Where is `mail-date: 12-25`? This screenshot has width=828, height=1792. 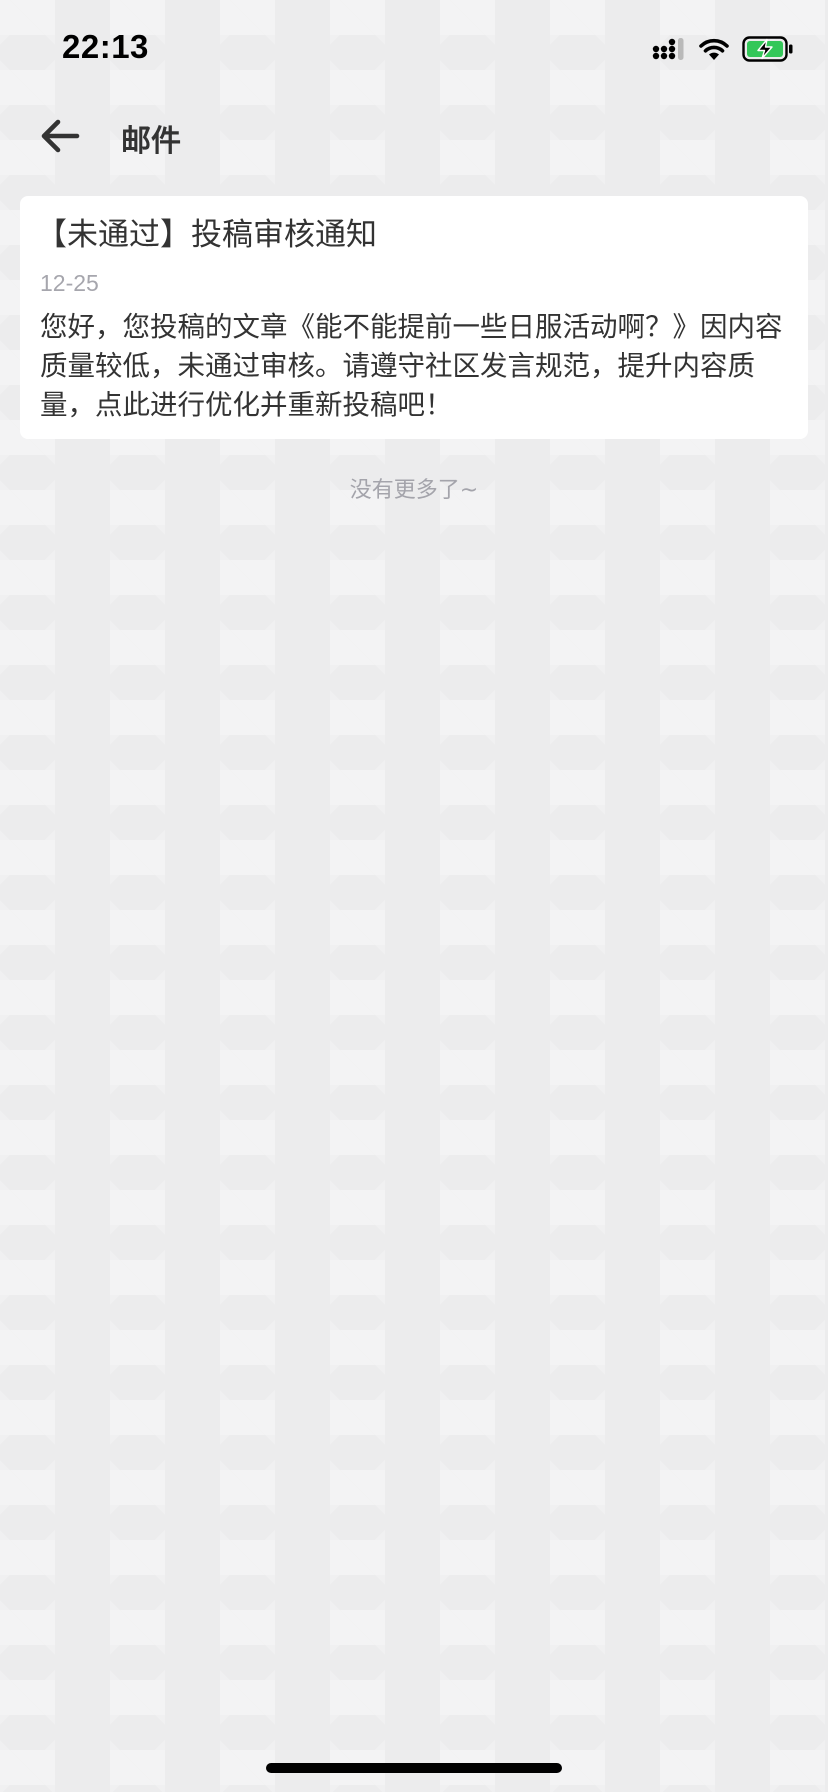 mail-date: 12-25 is located at coordinates (69, 283).